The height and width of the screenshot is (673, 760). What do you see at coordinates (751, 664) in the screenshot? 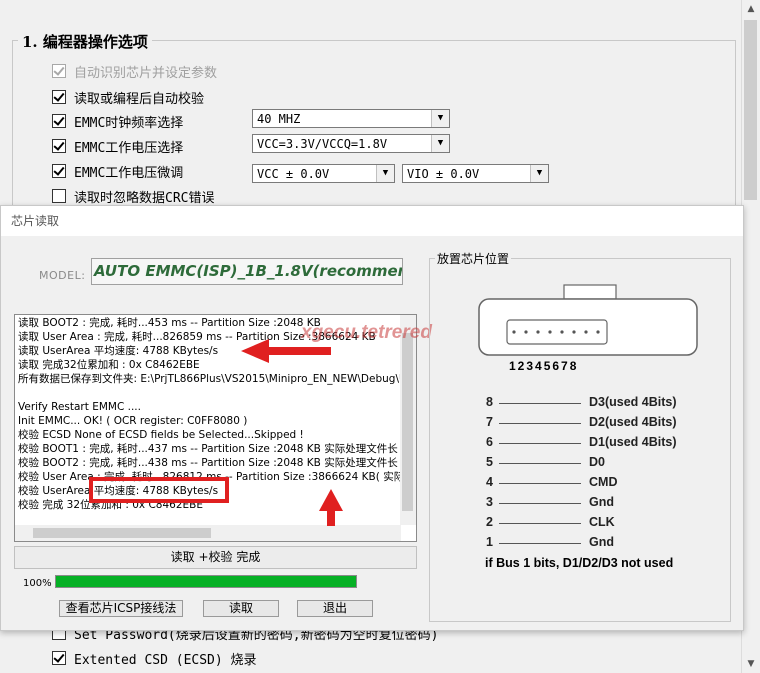
I see `scroll-down-icon: ▼` at bounding box center [751, 664].